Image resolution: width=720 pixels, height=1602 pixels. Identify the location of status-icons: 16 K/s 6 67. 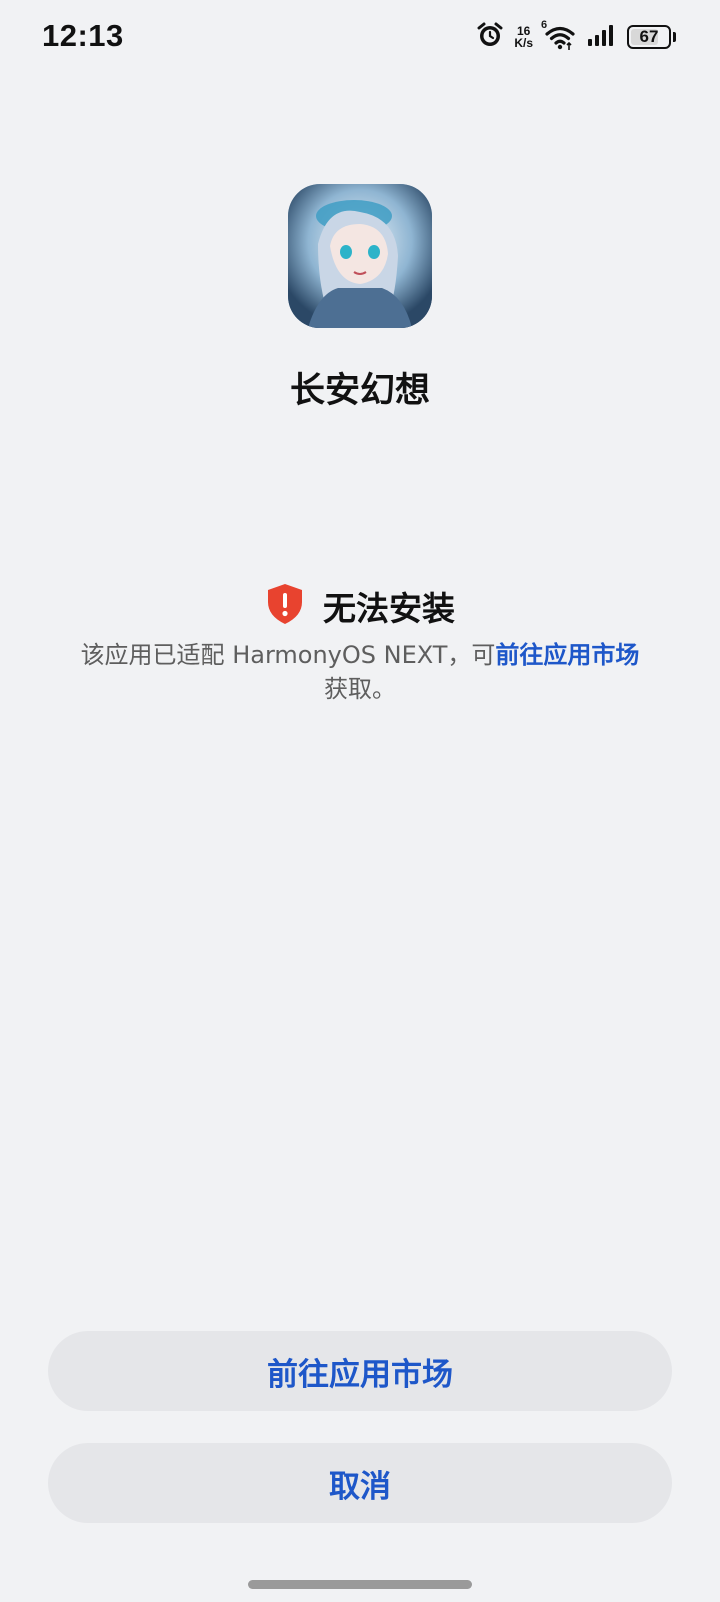
(576, 36).